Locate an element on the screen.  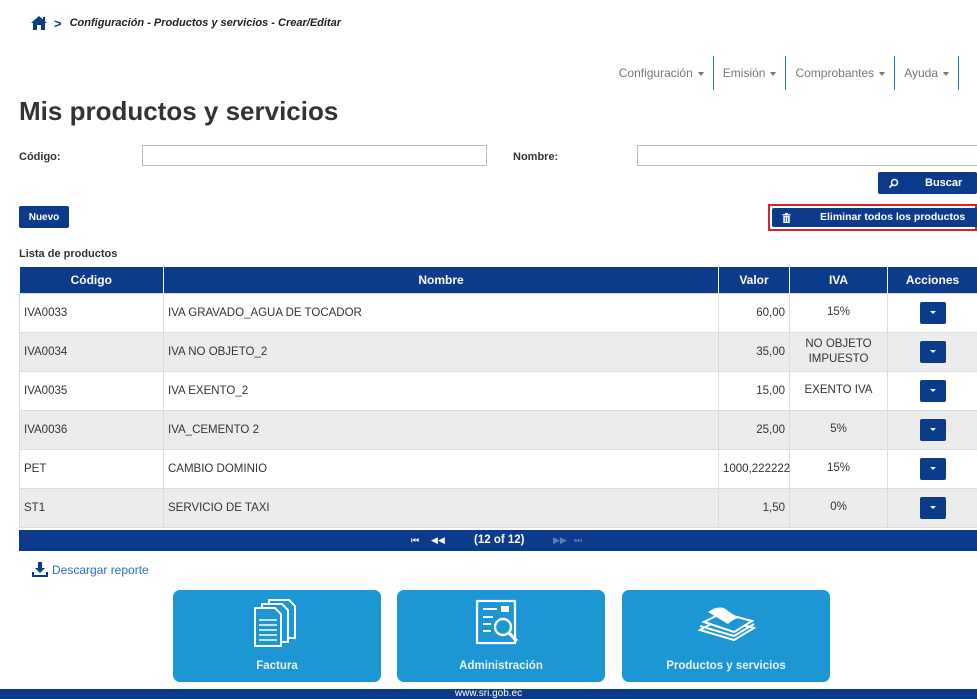
cell-nombre: CAMBIO DOMINIO is located at coordinates (441, 468).